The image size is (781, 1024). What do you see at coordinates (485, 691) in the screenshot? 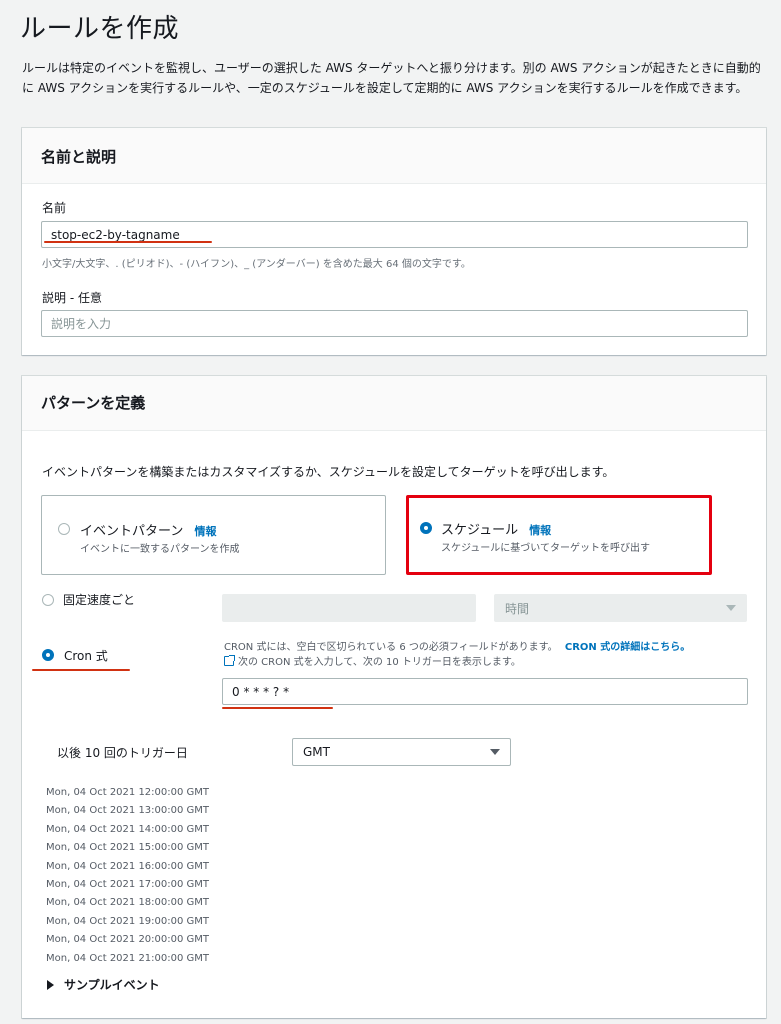
I see `cron-expression-input: 0 * * * ? *` at bounding box center [485, 691].